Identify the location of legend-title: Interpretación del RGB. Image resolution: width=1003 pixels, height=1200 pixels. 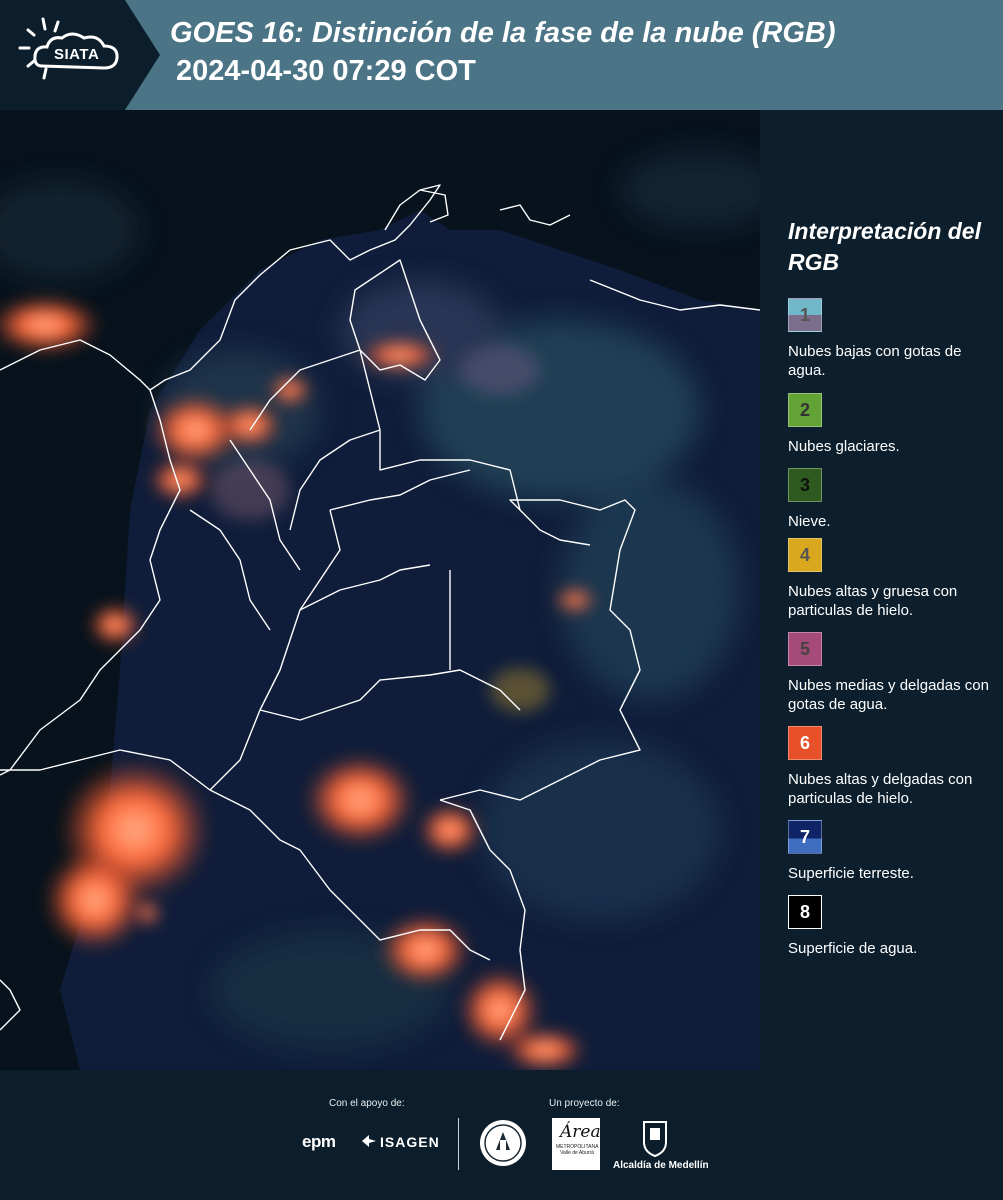
(884, 246).